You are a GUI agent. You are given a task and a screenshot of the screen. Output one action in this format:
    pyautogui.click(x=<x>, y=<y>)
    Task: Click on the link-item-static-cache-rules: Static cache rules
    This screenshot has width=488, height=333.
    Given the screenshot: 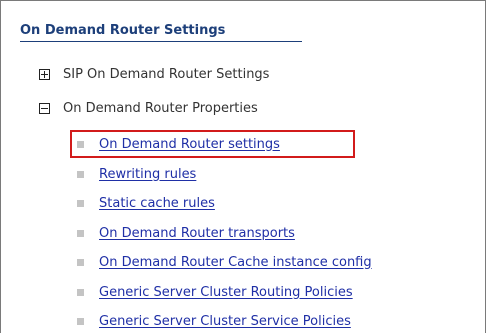 What is the action you would take?
    pyautogui.click(x=146, y=203)
    